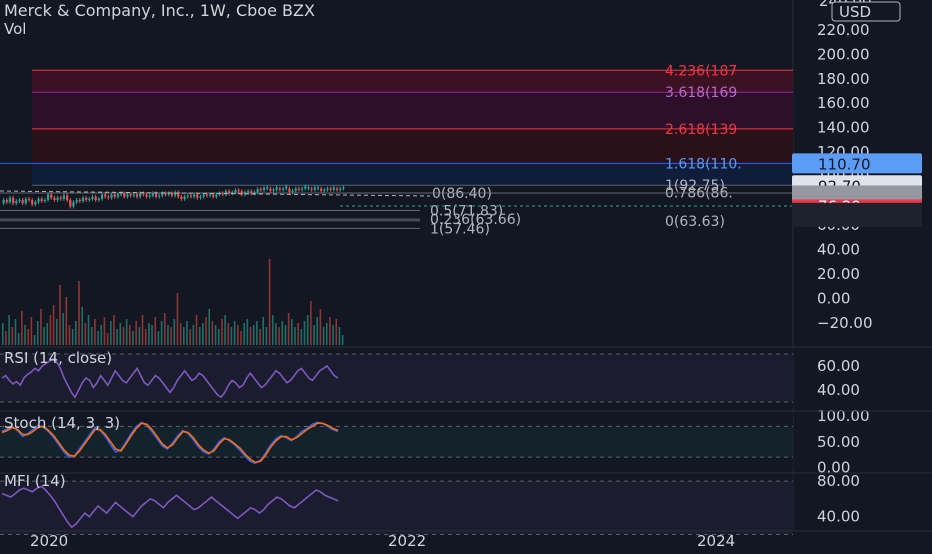 The image size is (932, 554). I want to click on fib-ext-label: 2.618(139, so click(701, 130).